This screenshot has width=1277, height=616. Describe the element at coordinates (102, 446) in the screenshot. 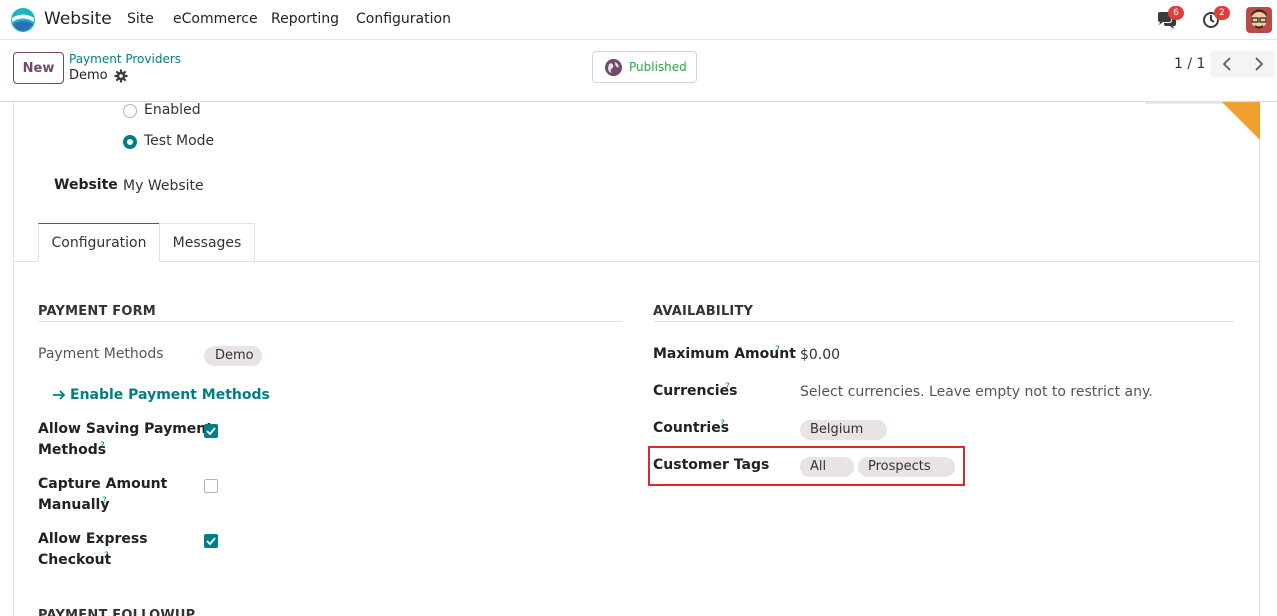

I see `allow-saving-help-icon: ?` at that location.